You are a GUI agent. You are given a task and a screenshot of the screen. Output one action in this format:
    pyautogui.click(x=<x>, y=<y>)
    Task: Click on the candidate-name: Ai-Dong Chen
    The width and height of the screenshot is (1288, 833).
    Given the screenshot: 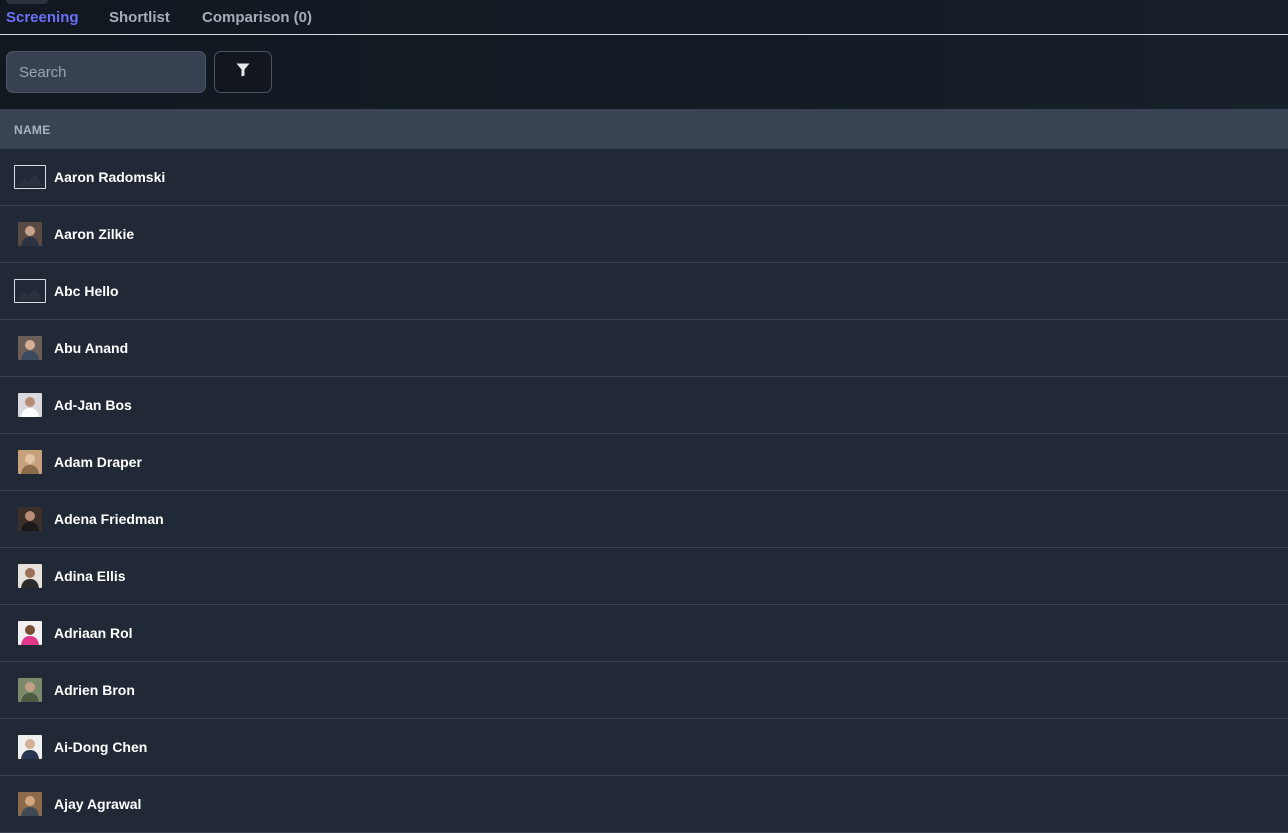 What is the action you would take?
    pyautogui.click(x=100, y=747)
    